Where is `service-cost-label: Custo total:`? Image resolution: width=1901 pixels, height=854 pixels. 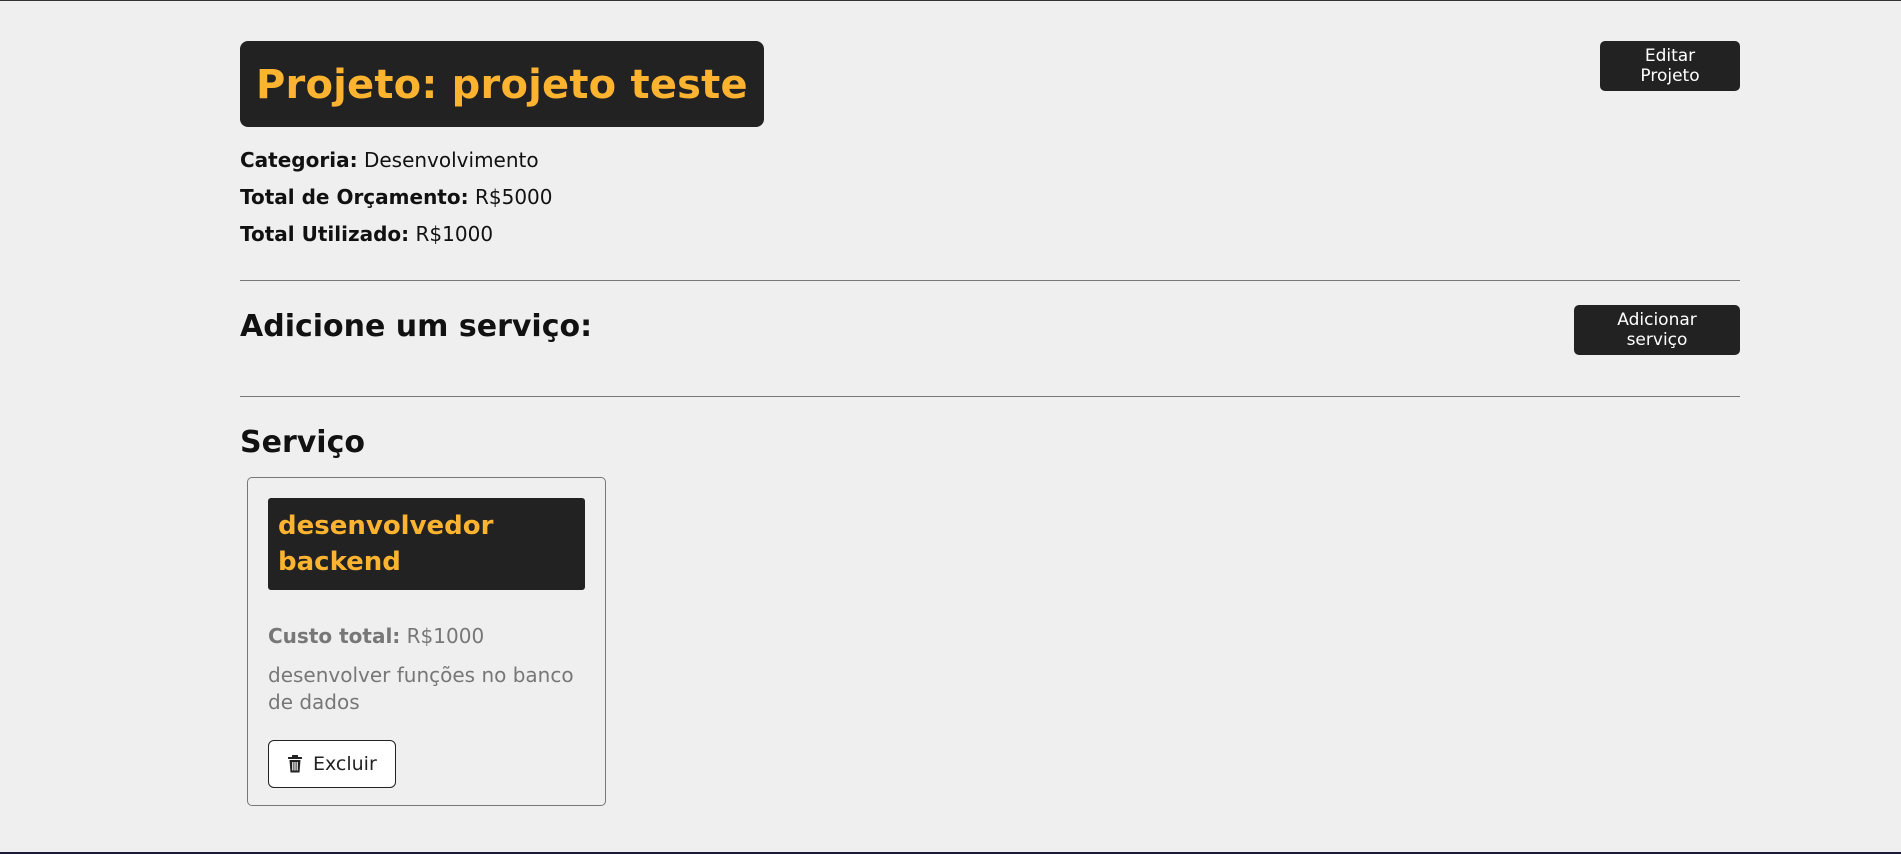
service-cost-label: Custo total: is located at coordinates (334, 636).